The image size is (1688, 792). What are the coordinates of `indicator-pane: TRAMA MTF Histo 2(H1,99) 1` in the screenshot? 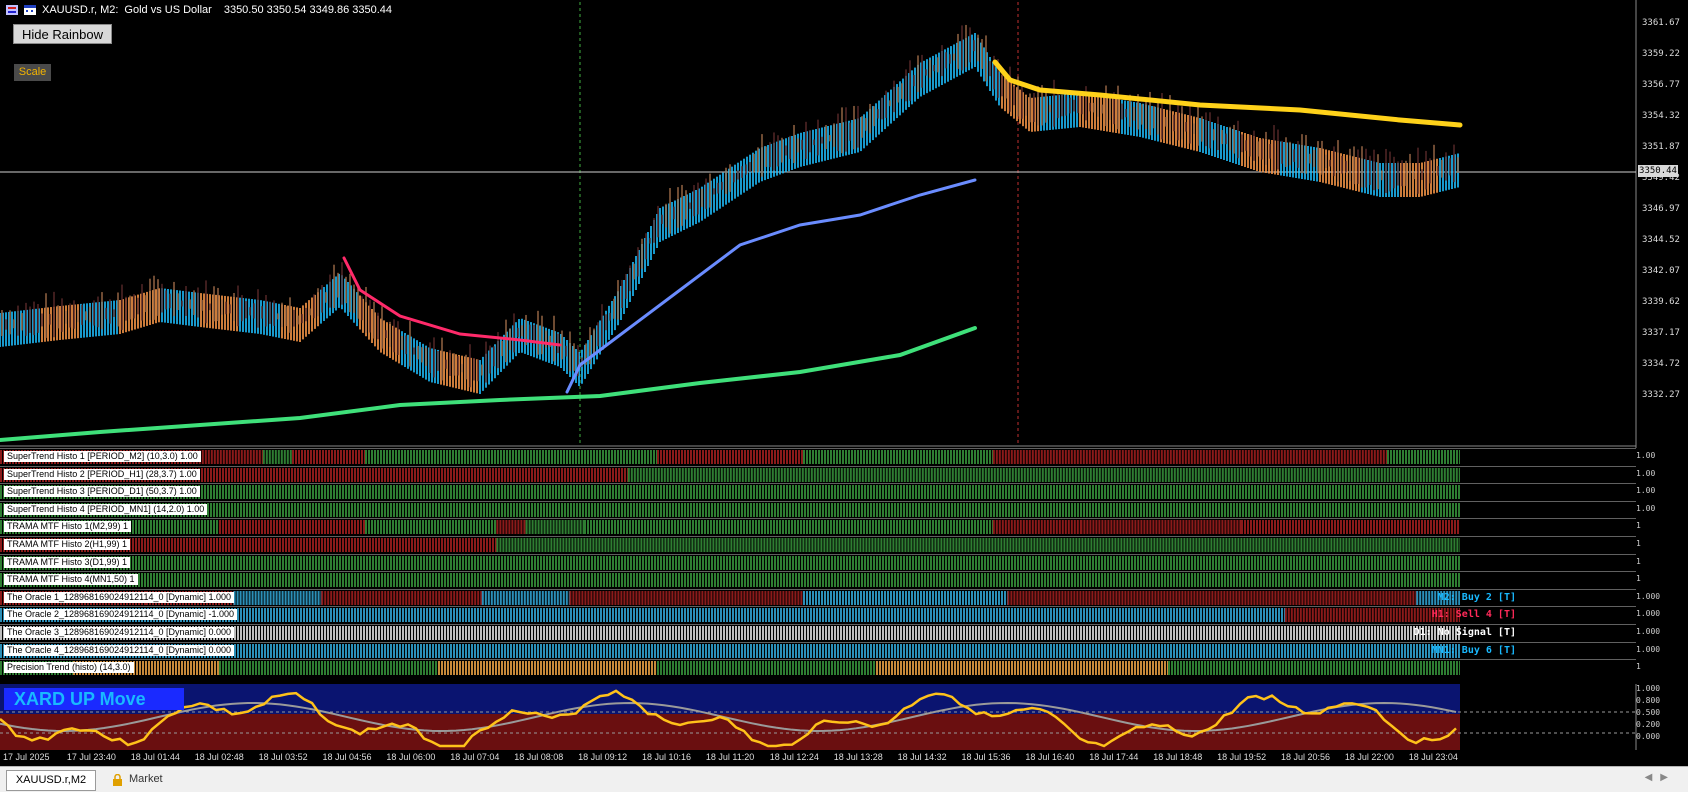 It's located at (818, 544).